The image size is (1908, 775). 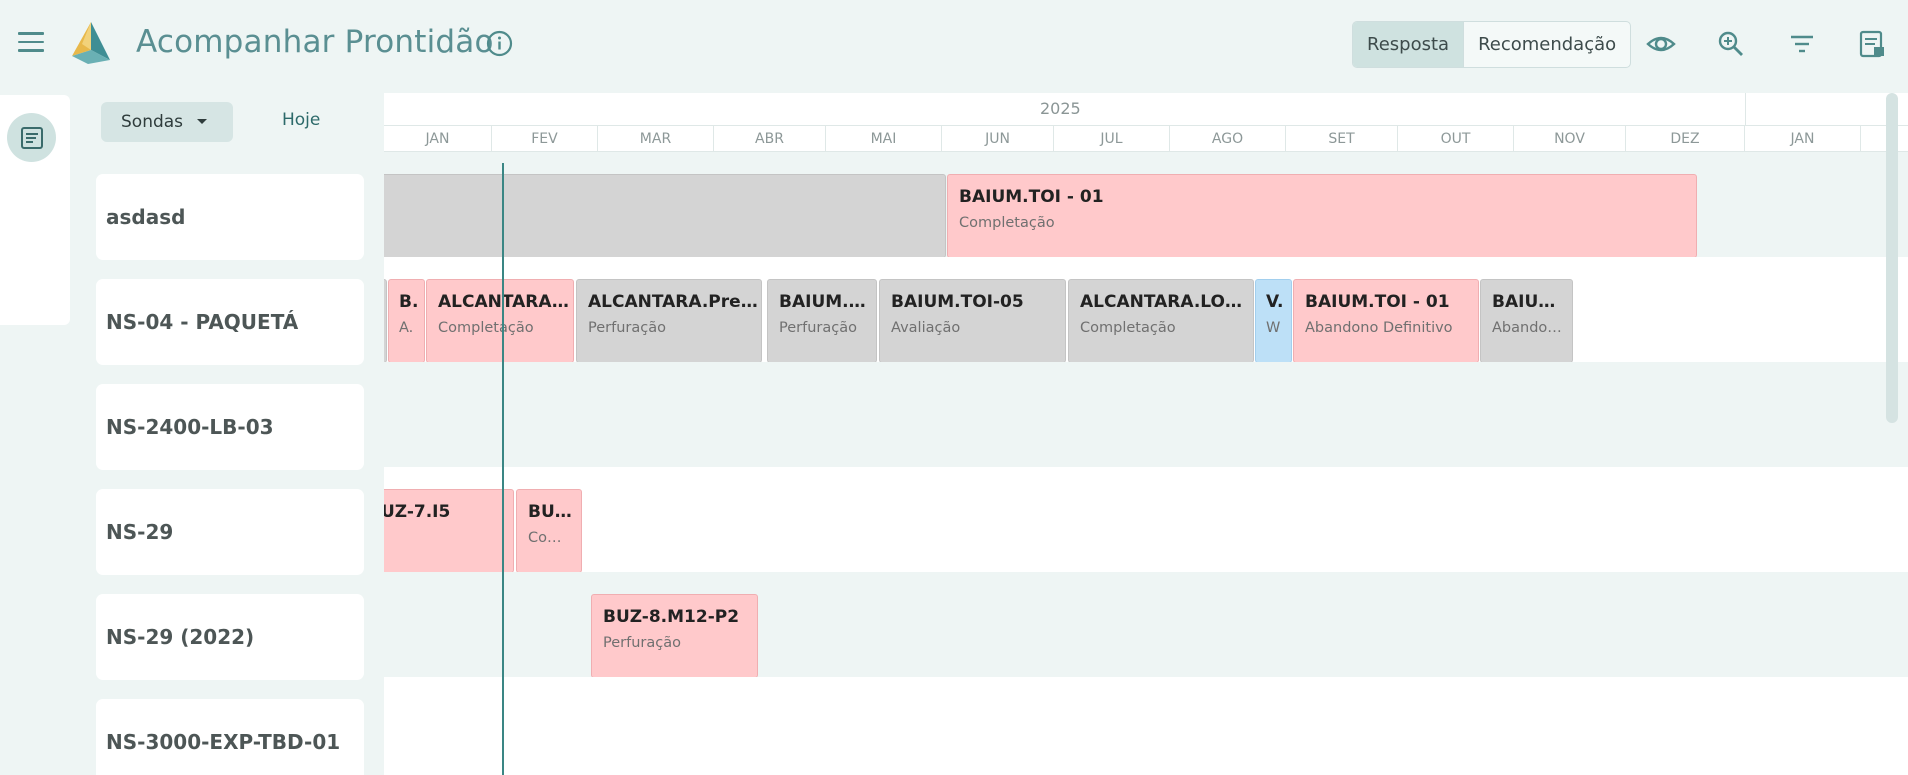 I want to click on info-icon, so click(x=499, y=43).